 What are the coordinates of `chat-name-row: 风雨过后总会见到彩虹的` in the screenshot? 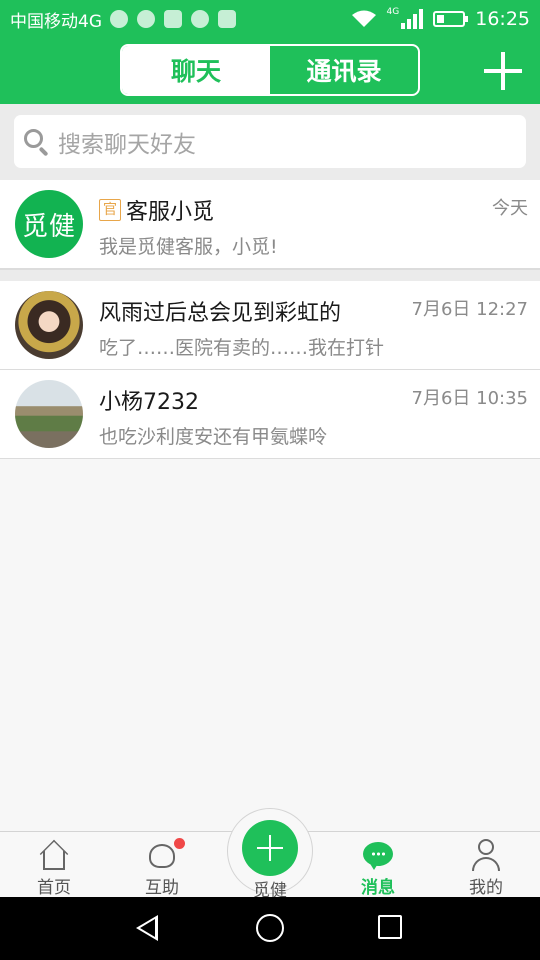 It's located at (220, 311).